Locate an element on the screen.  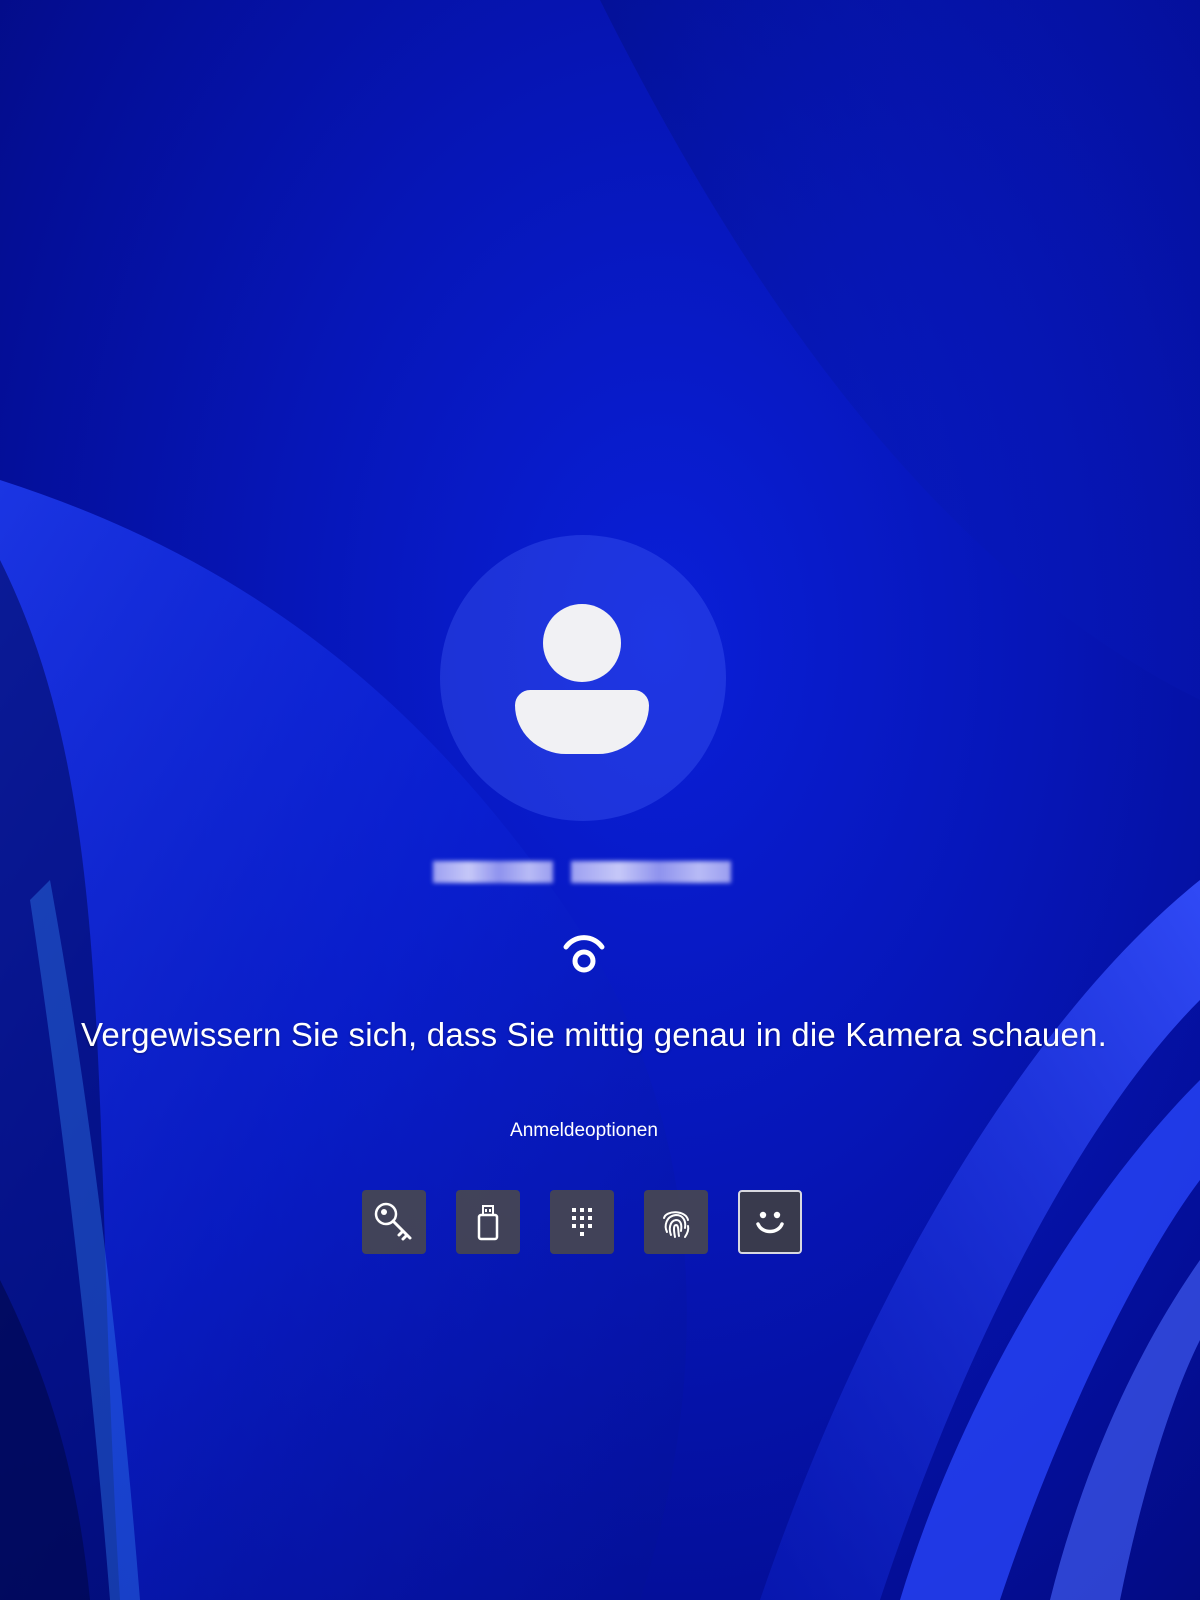
usb-key-icon is located at coordinates (488, 1223).